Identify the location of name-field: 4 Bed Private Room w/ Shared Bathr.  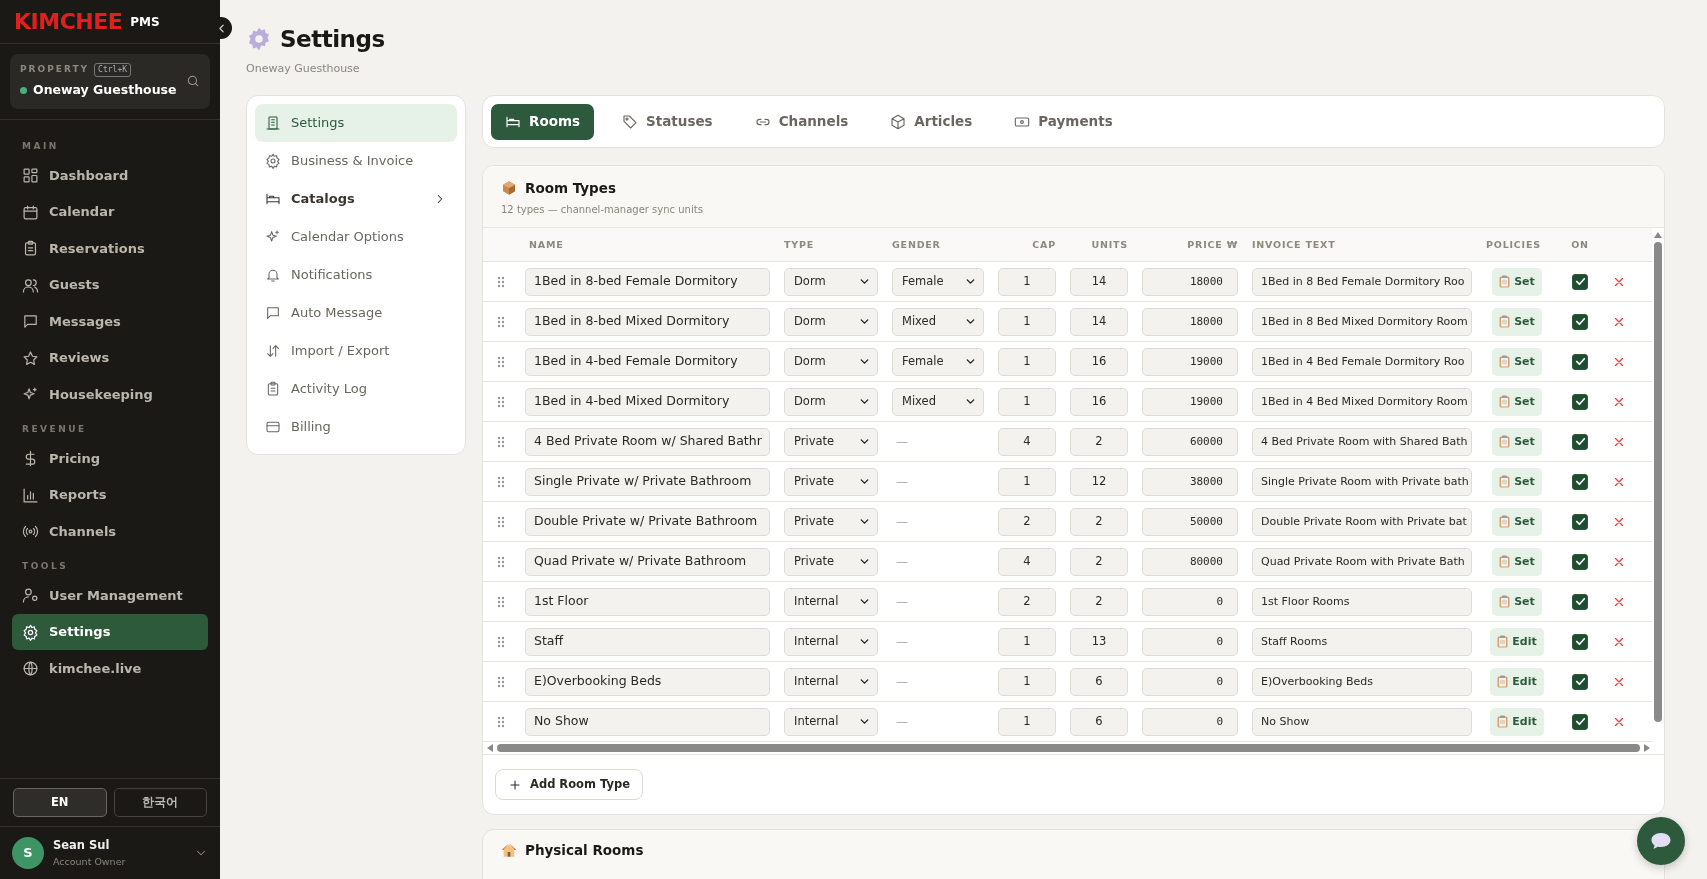
(647, 441).